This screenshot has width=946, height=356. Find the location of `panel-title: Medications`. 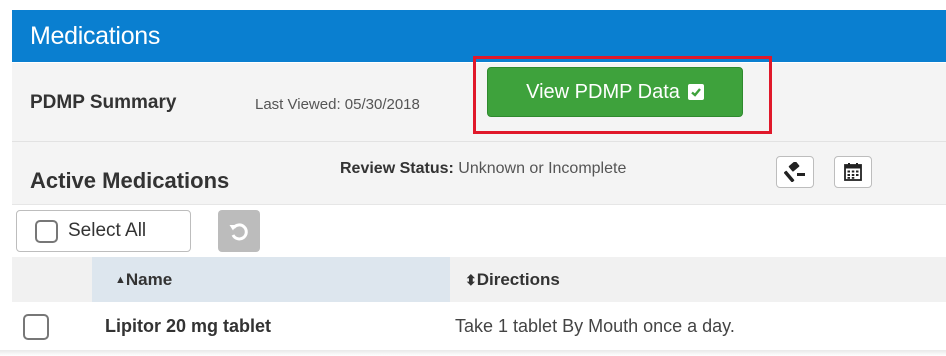

panel-title: Medications is located at coordinates (95, 36).